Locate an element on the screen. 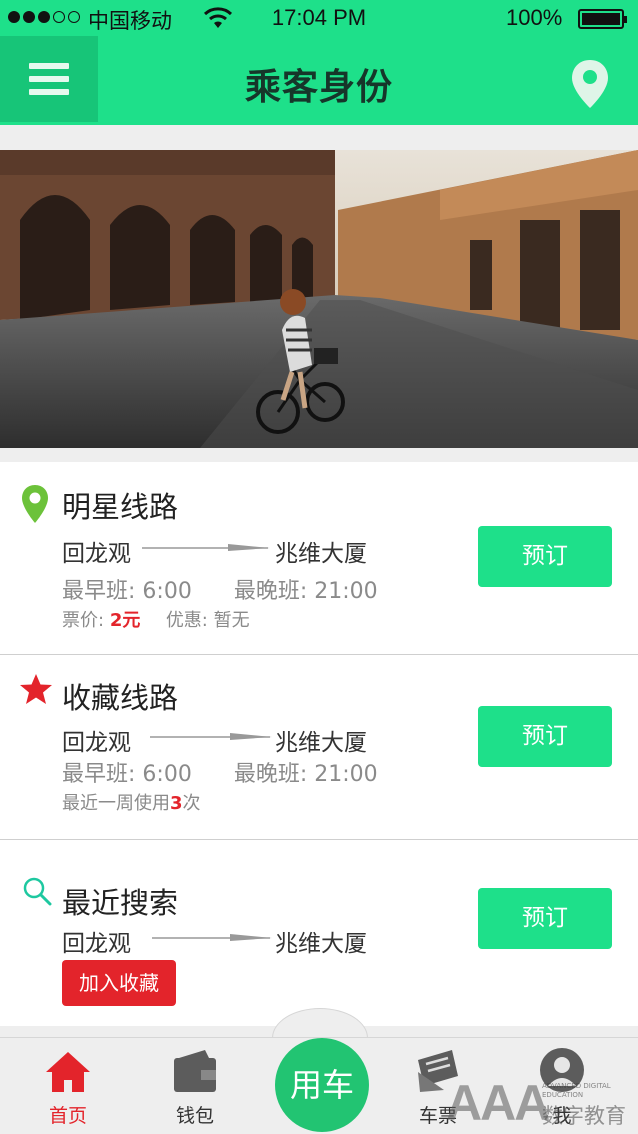 This screenshot has height=1134, width=638. ride-button: 用车 is located at coordinates (322, 1085).